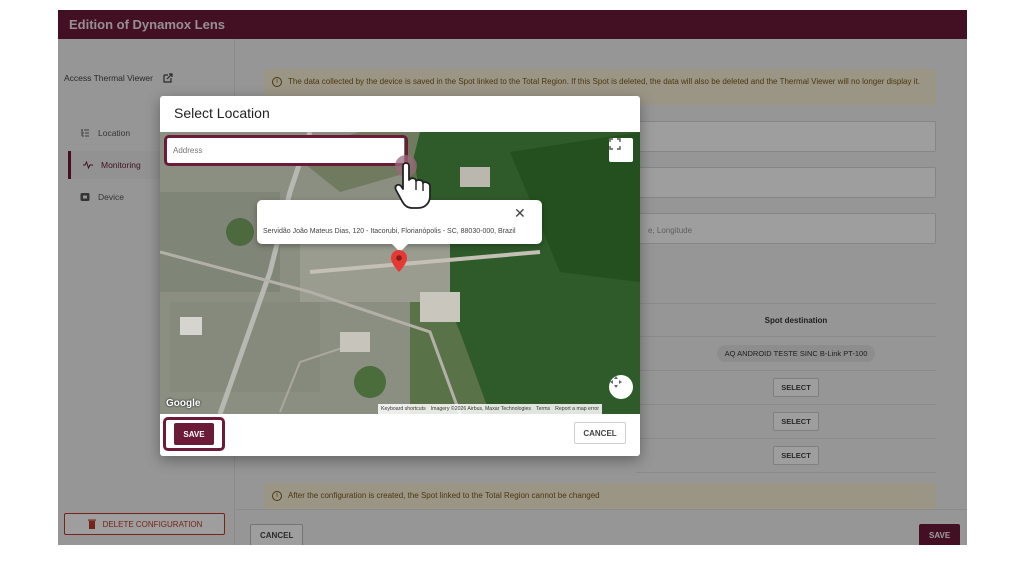  I want to click on recenter-button, so click(621, 387).